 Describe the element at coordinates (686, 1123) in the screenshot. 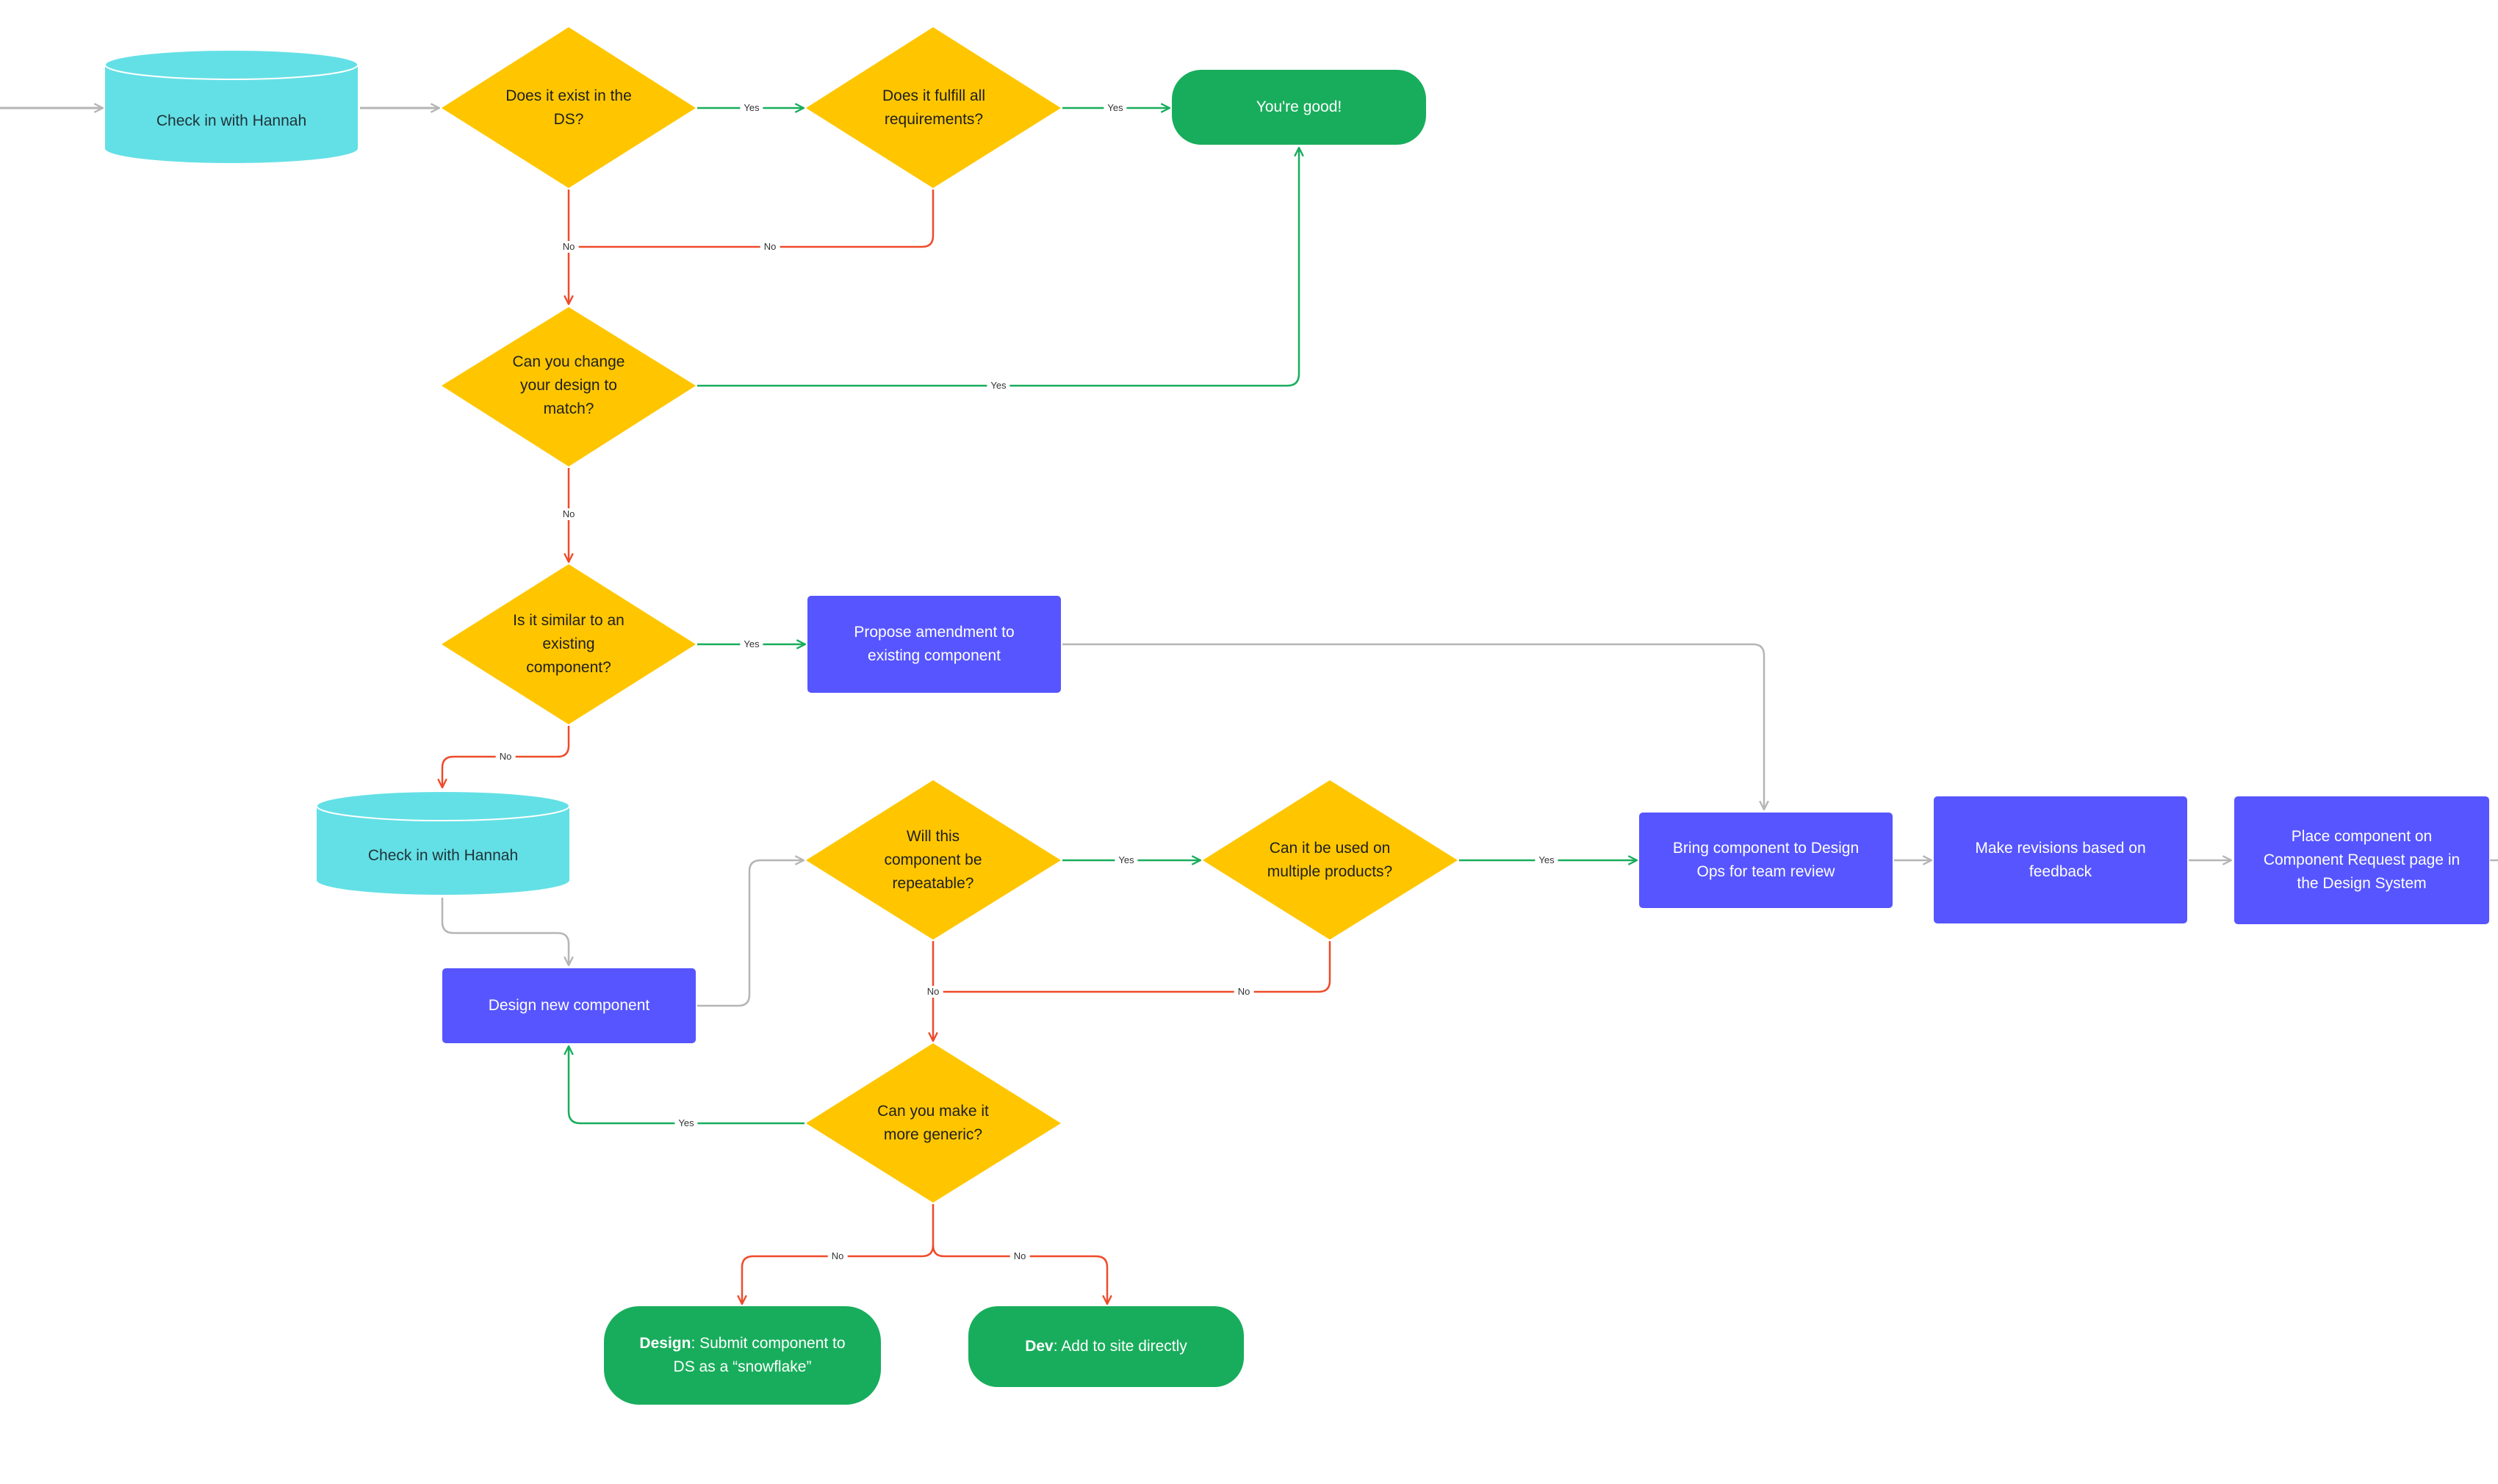

I see `edge-label-generic-yes: Yes` at that location.